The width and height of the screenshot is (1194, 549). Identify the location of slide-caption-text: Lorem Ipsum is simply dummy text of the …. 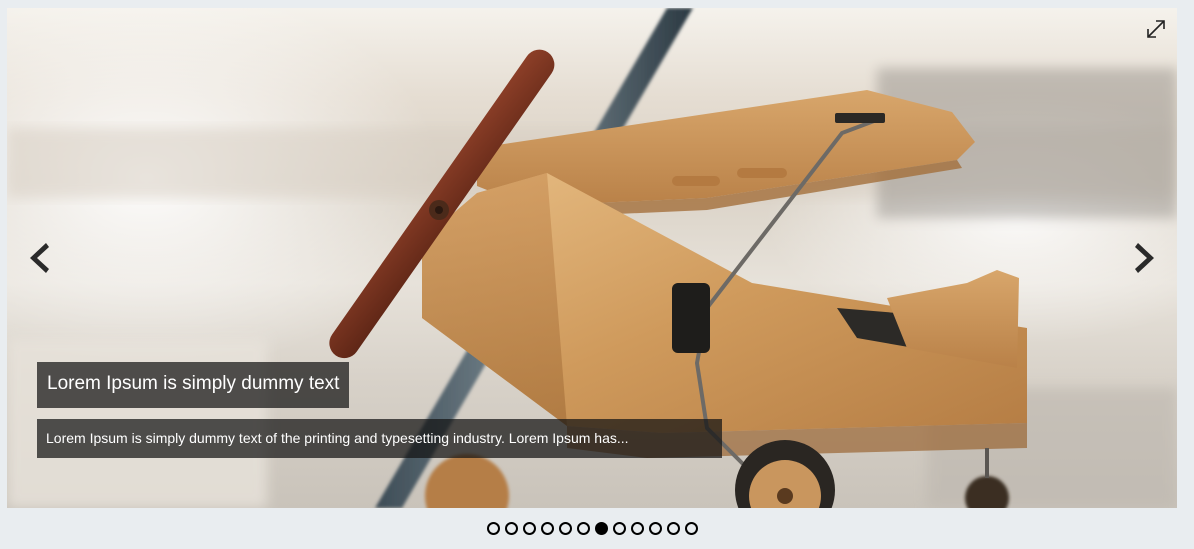
(379, 438).